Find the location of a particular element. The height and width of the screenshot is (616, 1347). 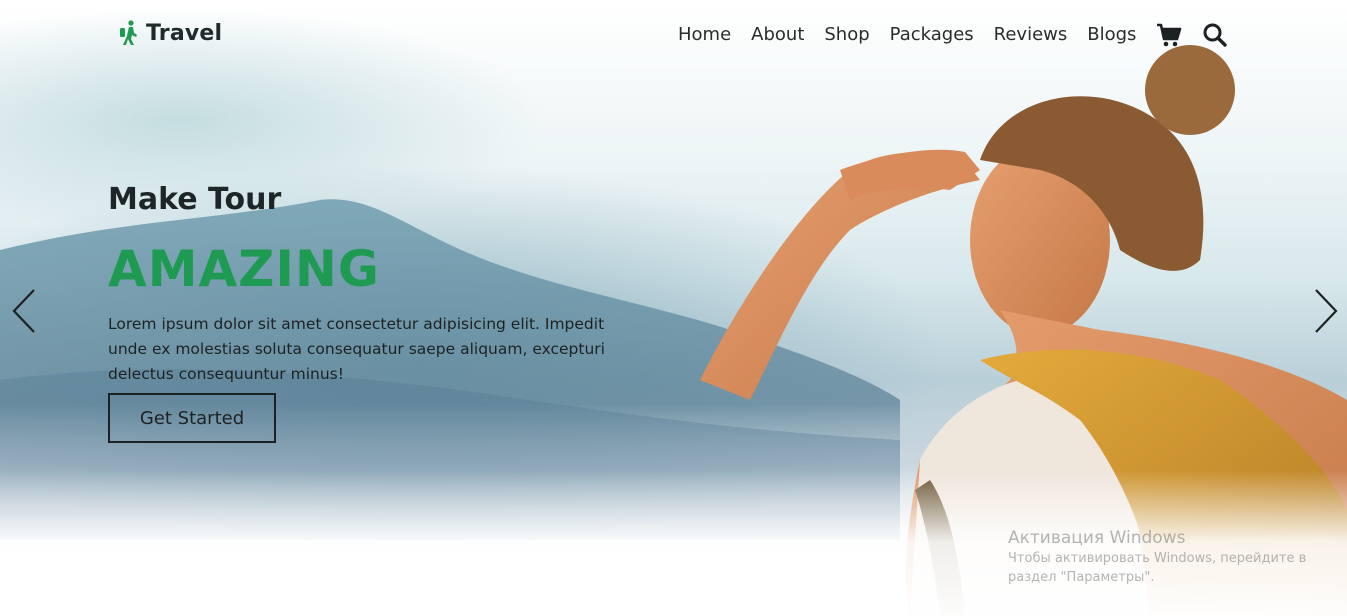

get-started-button: Get Started is located at coordinates (192, 418).